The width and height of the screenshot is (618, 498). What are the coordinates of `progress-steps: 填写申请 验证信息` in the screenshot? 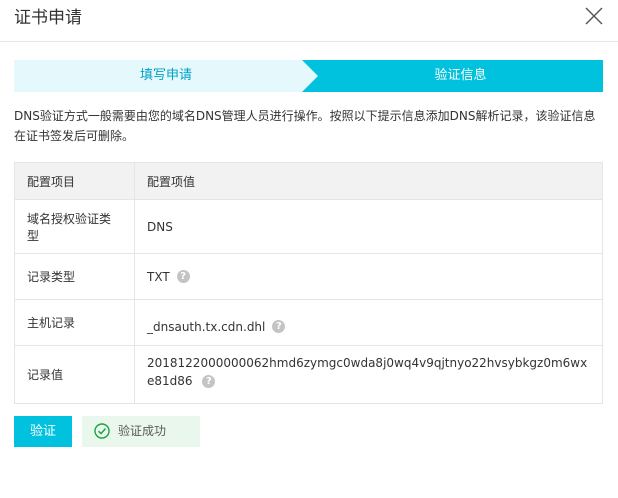 It's located at (308, 76).